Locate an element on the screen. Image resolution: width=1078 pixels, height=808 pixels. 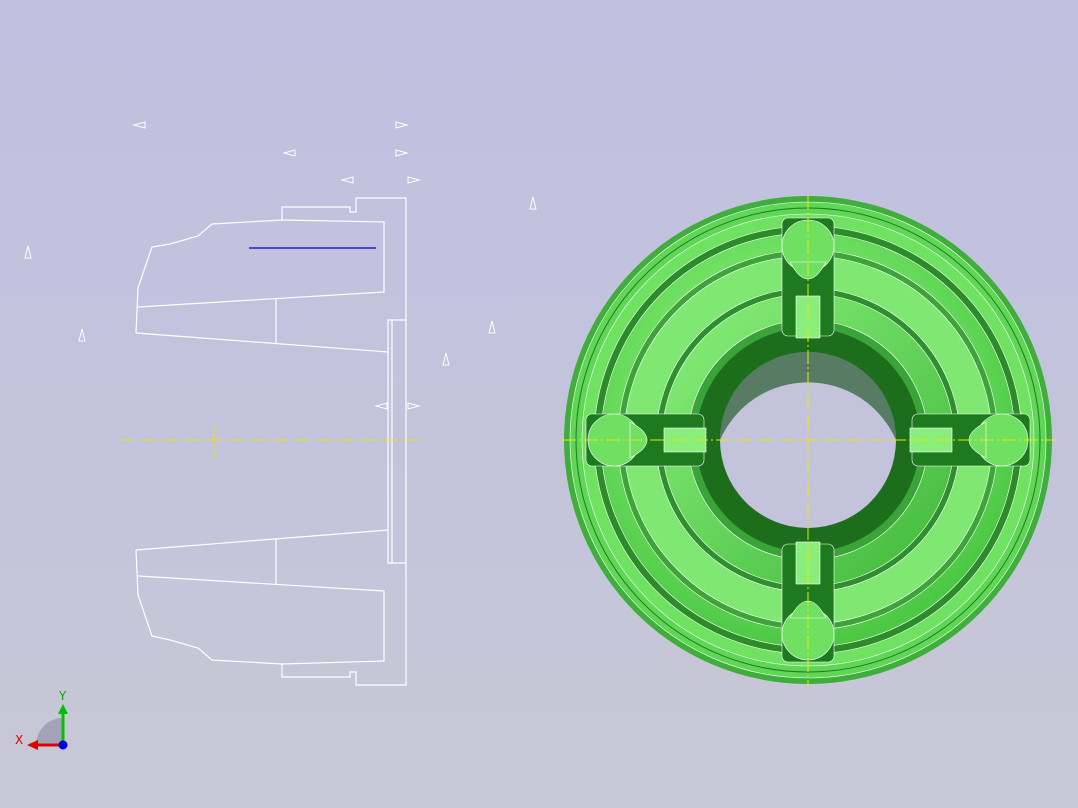
lower-jaw-face-top is located at coordinates (270, 546).